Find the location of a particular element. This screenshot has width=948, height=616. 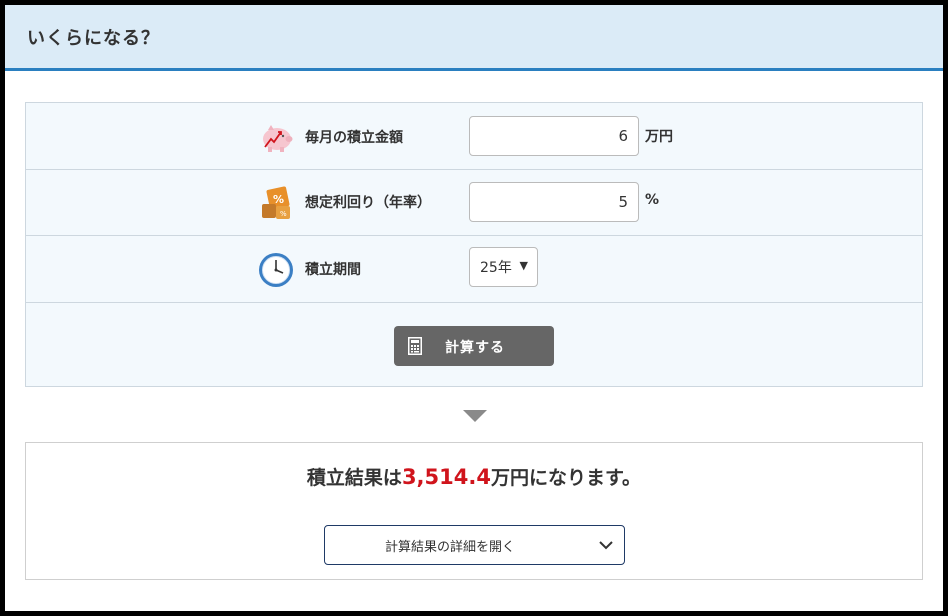

rate-input is located at coordinates (554, 202).